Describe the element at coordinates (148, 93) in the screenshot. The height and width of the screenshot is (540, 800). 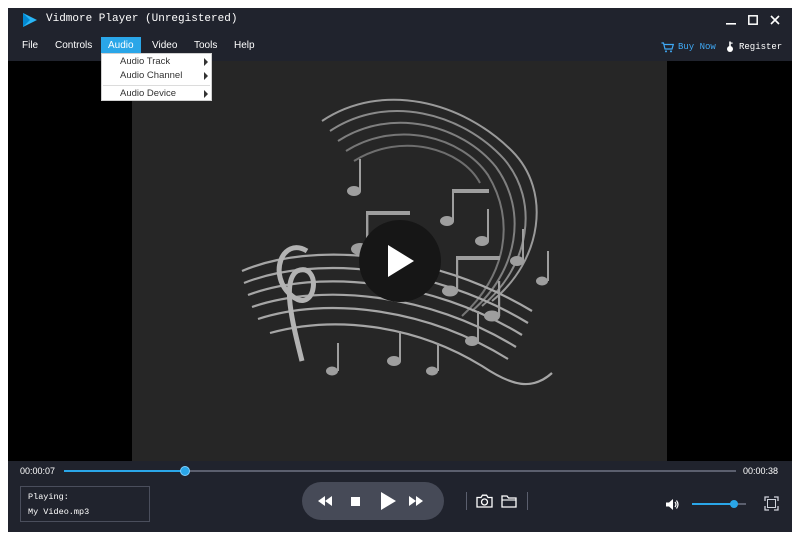
I see `audio-device-label: Audio Device` at that location.